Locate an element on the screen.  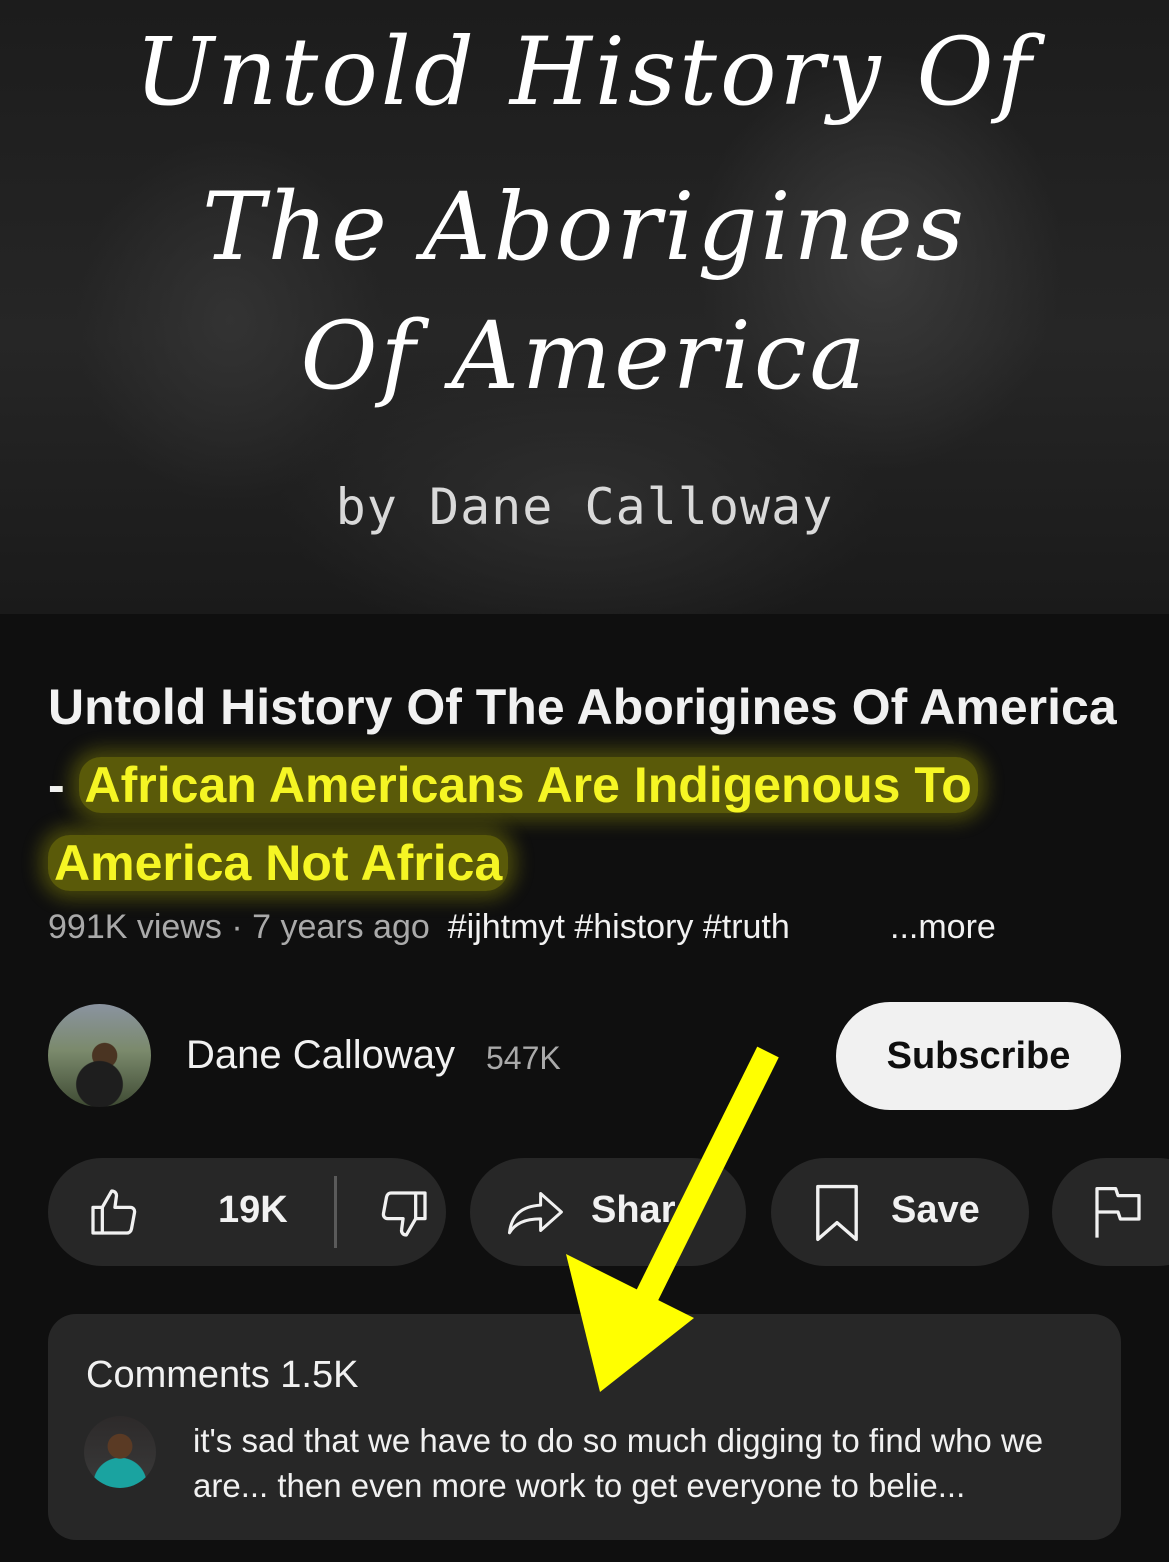
flag-icon is located at coordinates (1118, 1212).